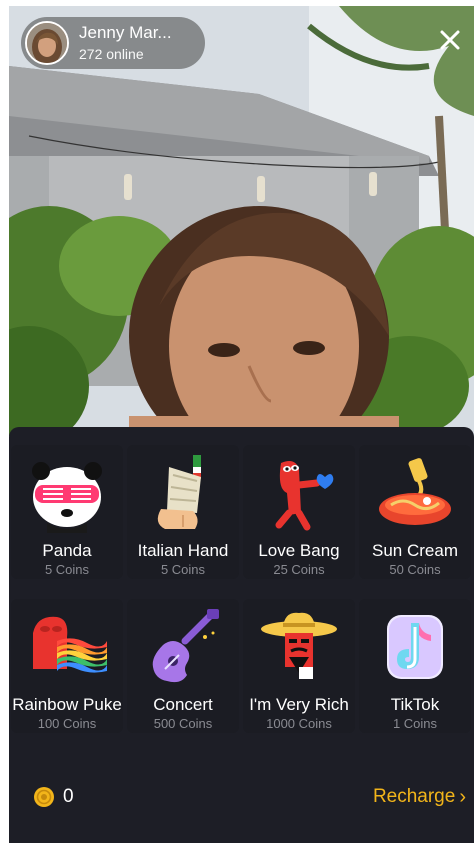 This screenshot has width=474, height=843. Describe the element at coordinates (415, 569) in the screenshot. I see `gift-price: 50 Coins` at that location.